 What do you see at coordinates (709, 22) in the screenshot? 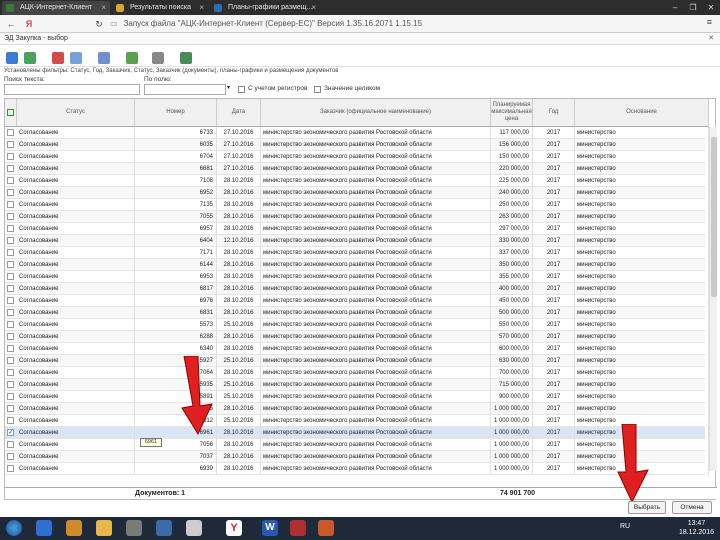
I see `menu-icon: ≡` at bounding box center [709, 22].